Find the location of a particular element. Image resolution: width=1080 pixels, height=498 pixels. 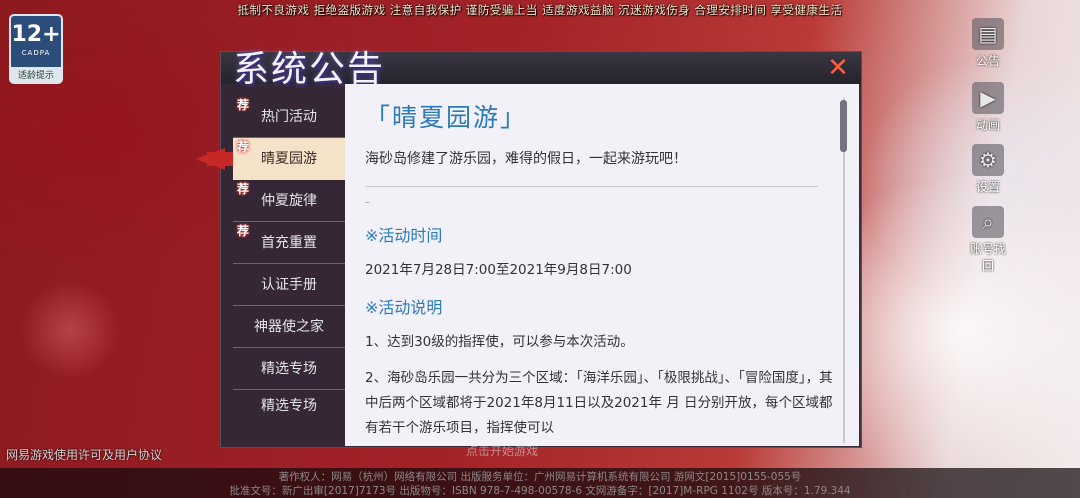

desc-heading: ※活动说明 is located at coordinates (404, 307).